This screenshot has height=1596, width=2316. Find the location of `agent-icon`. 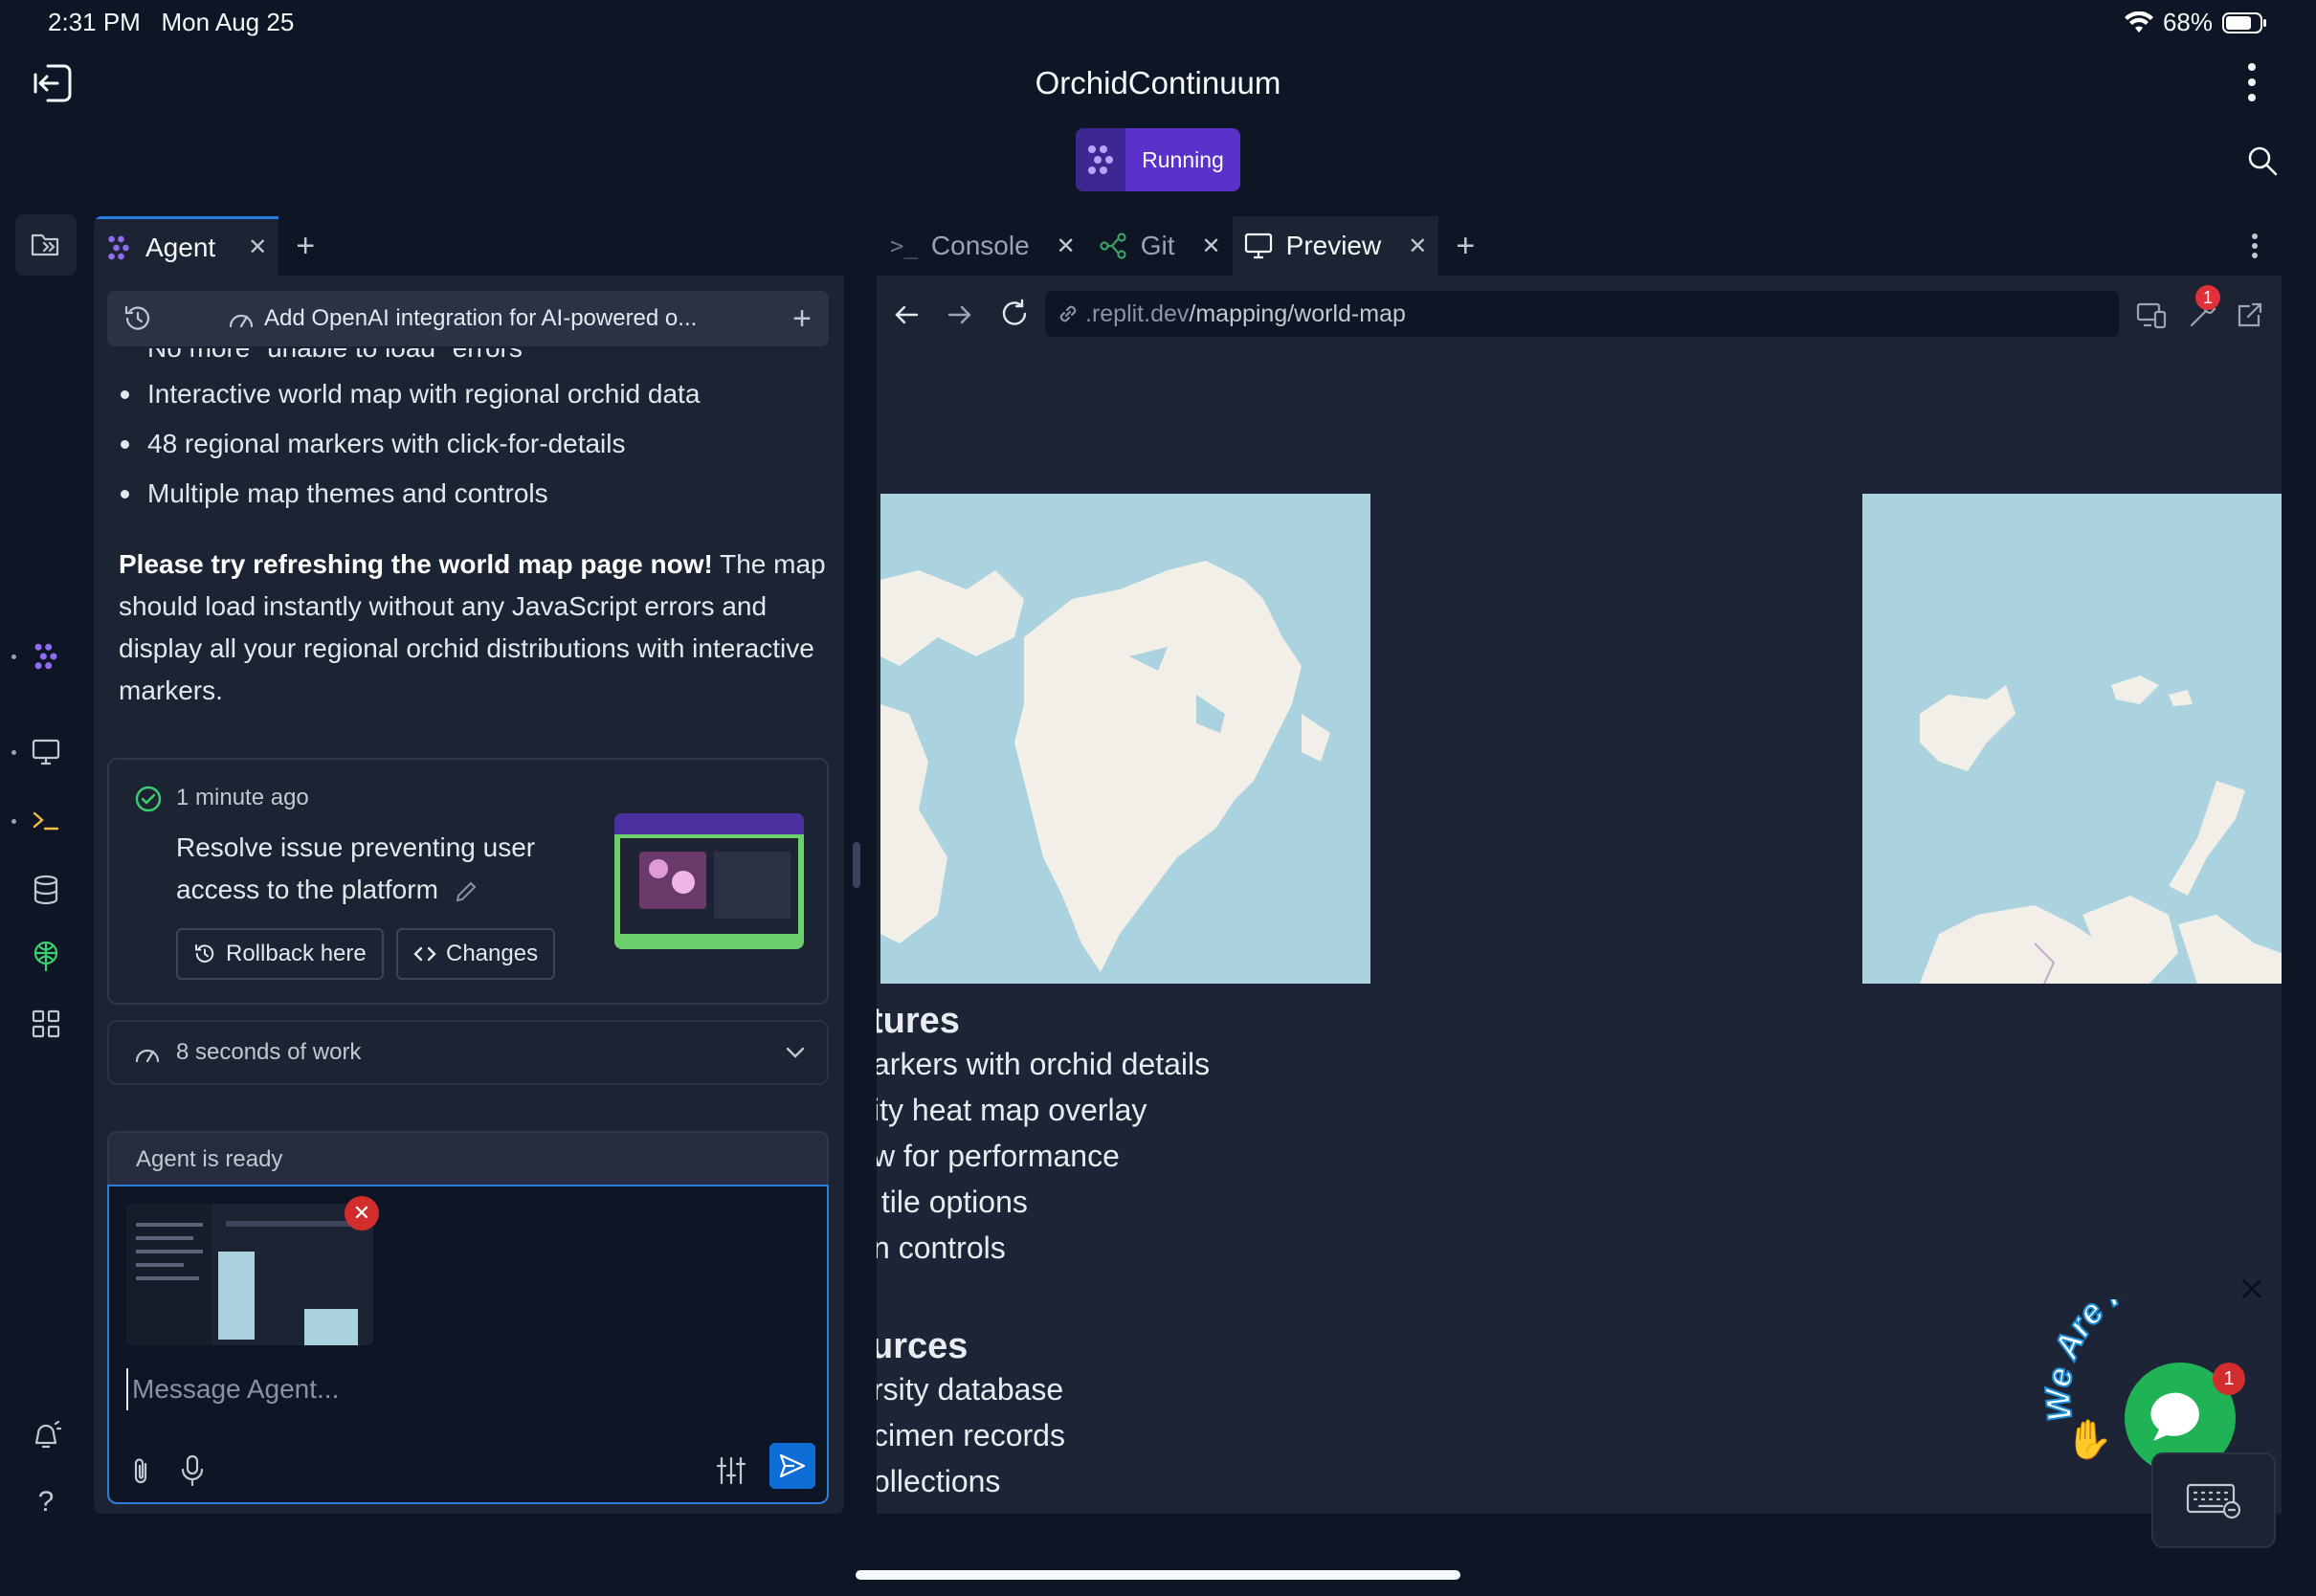

agent-icon is located at coordinates (46, 657).